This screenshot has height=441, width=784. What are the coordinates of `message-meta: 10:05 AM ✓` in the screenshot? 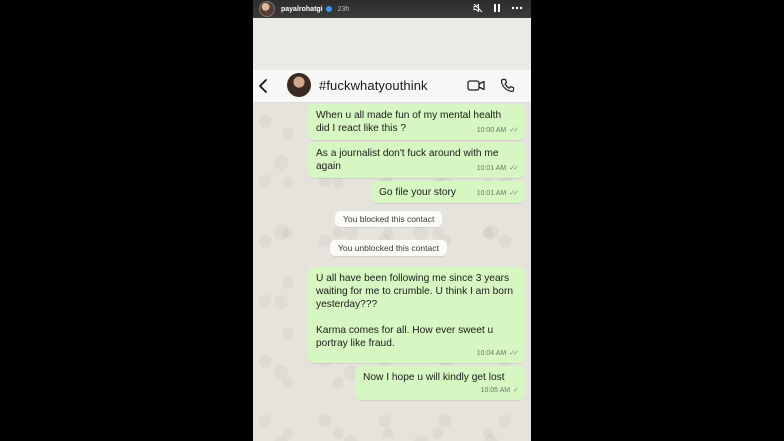 It's located at (499, 390).